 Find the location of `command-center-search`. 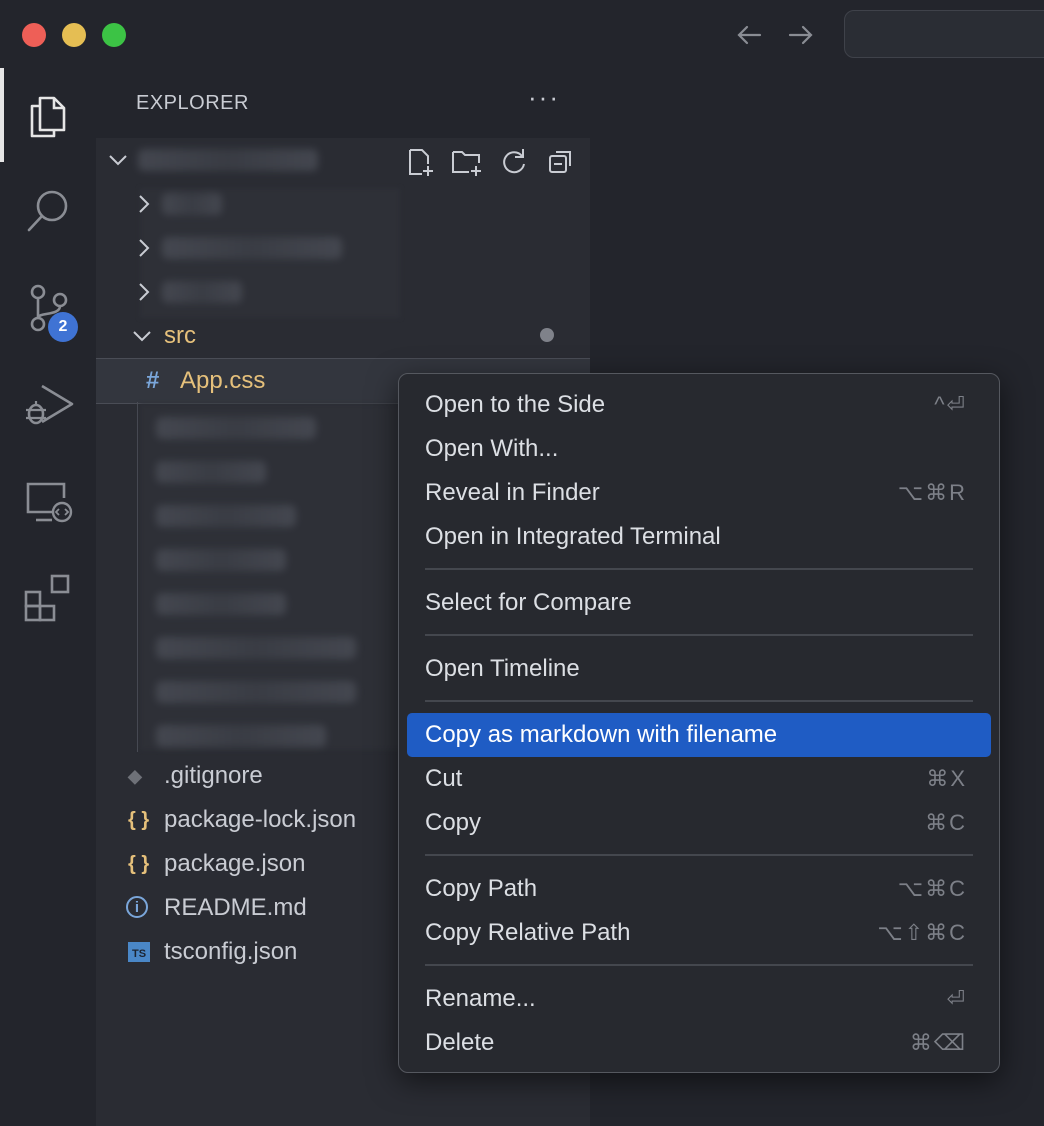

command-center-search is located at coordinates (944, 34).